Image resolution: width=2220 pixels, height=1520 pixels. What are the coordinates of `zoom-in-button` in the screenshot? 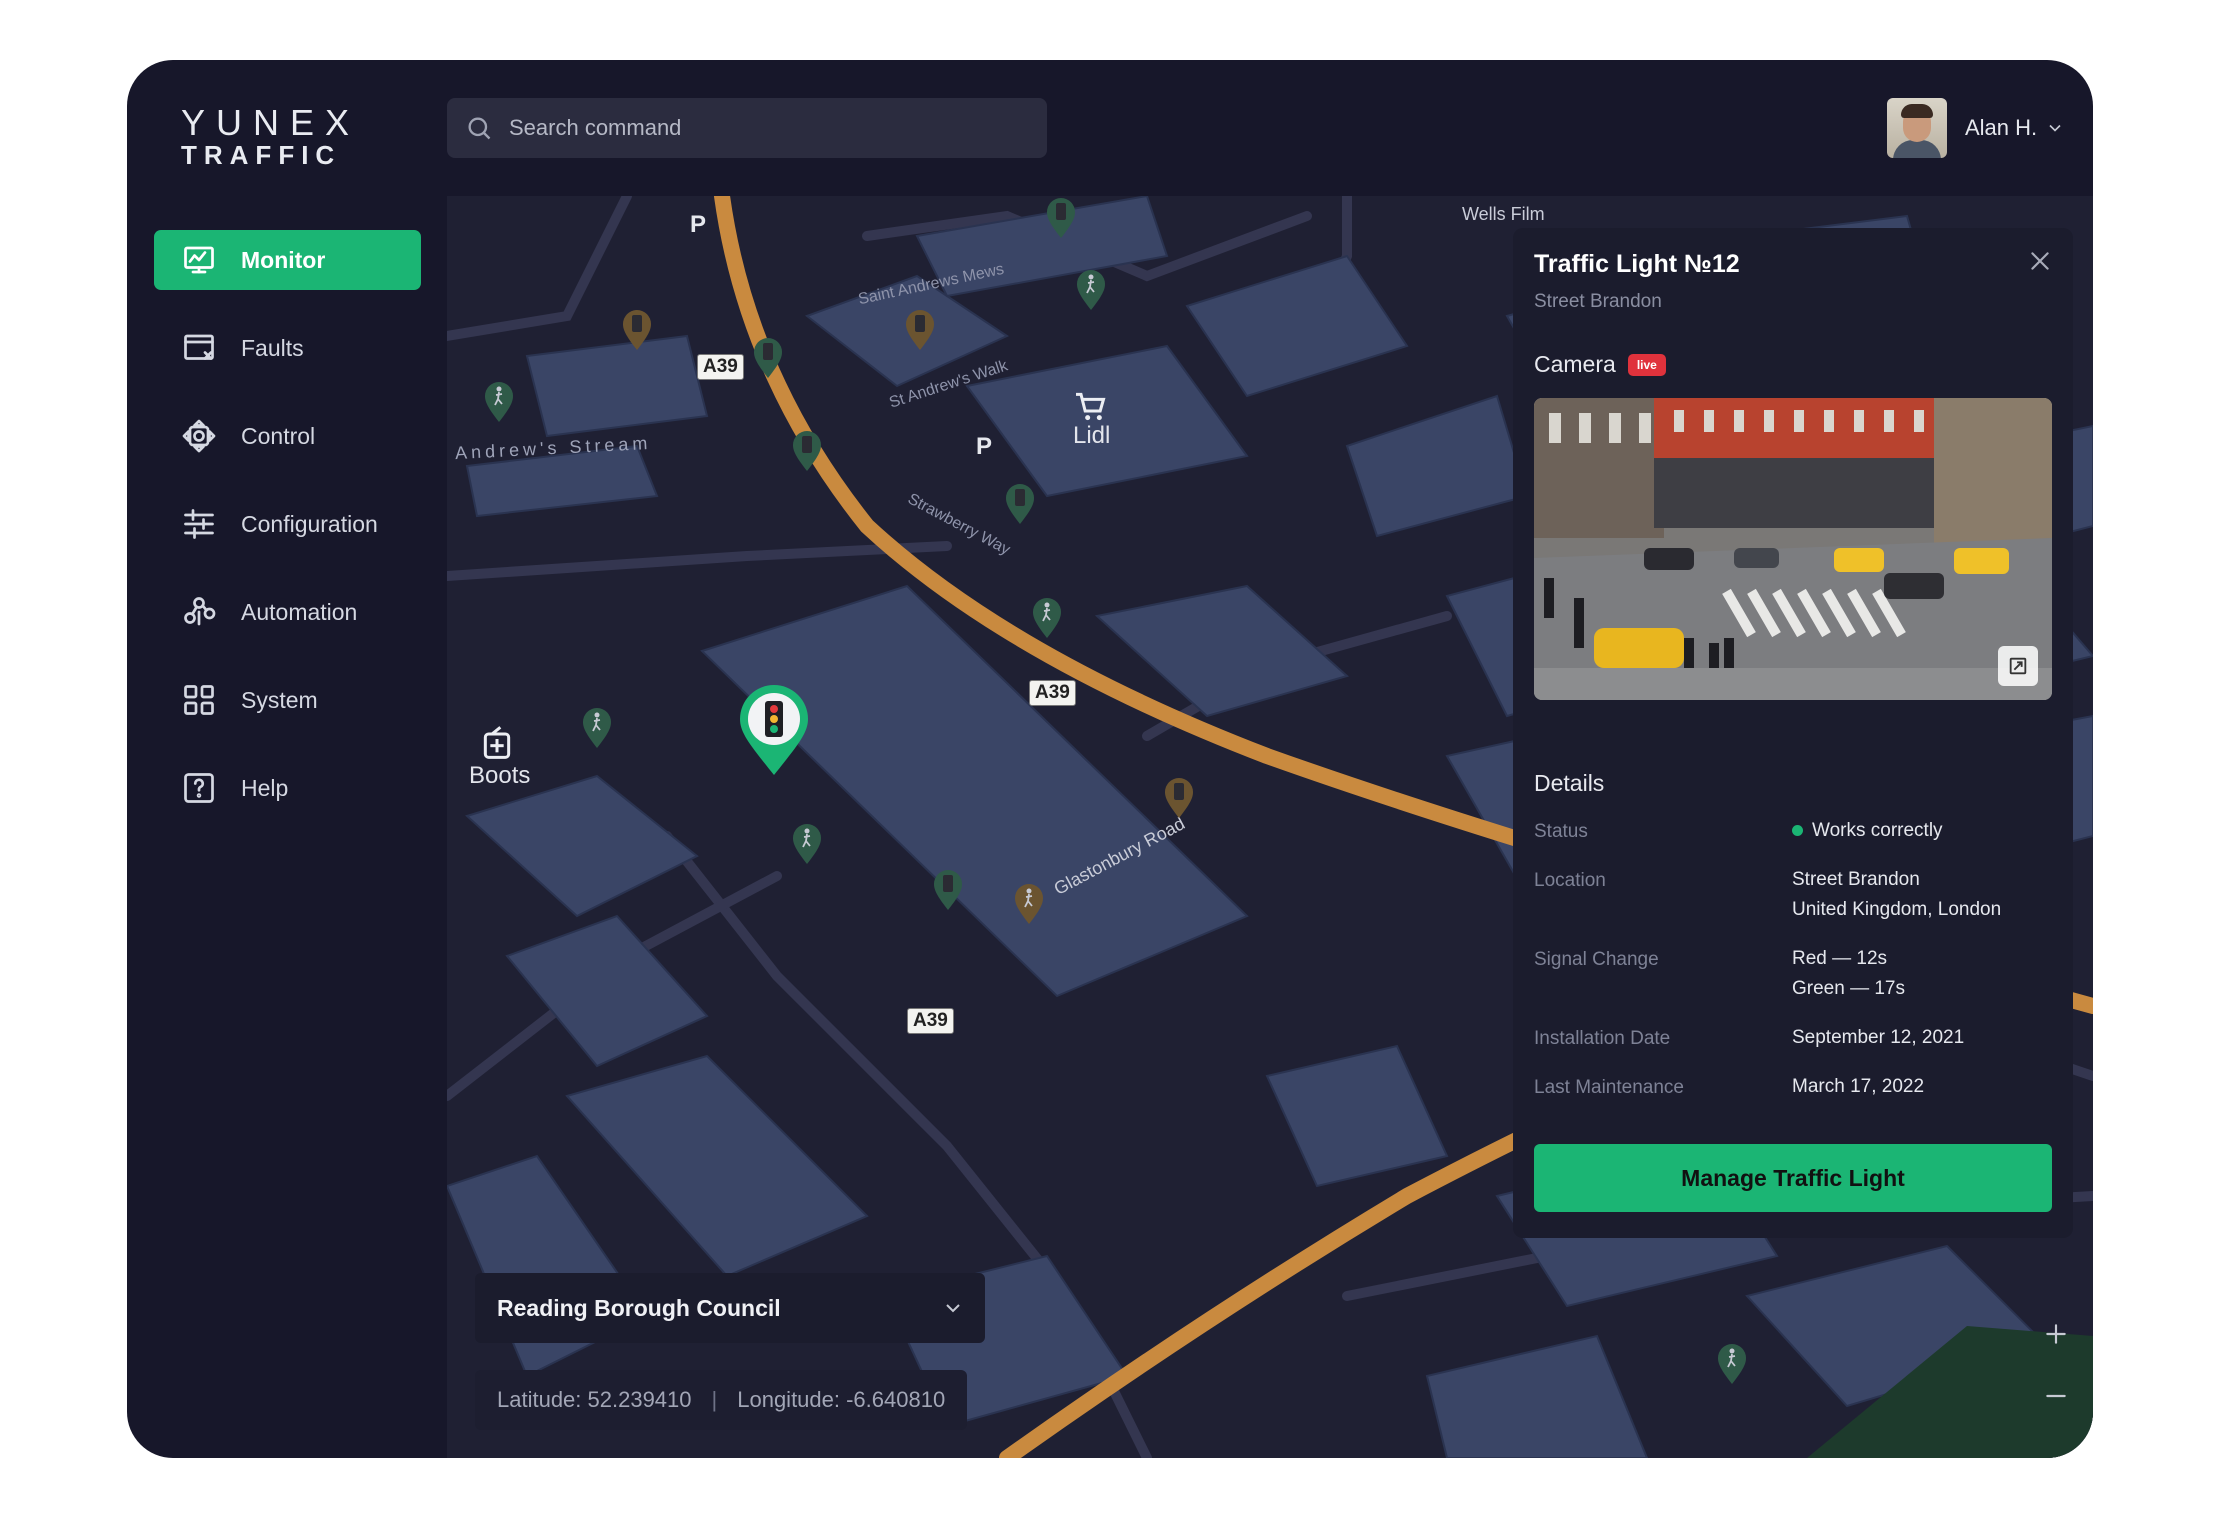 It's located at (2056, 1334).